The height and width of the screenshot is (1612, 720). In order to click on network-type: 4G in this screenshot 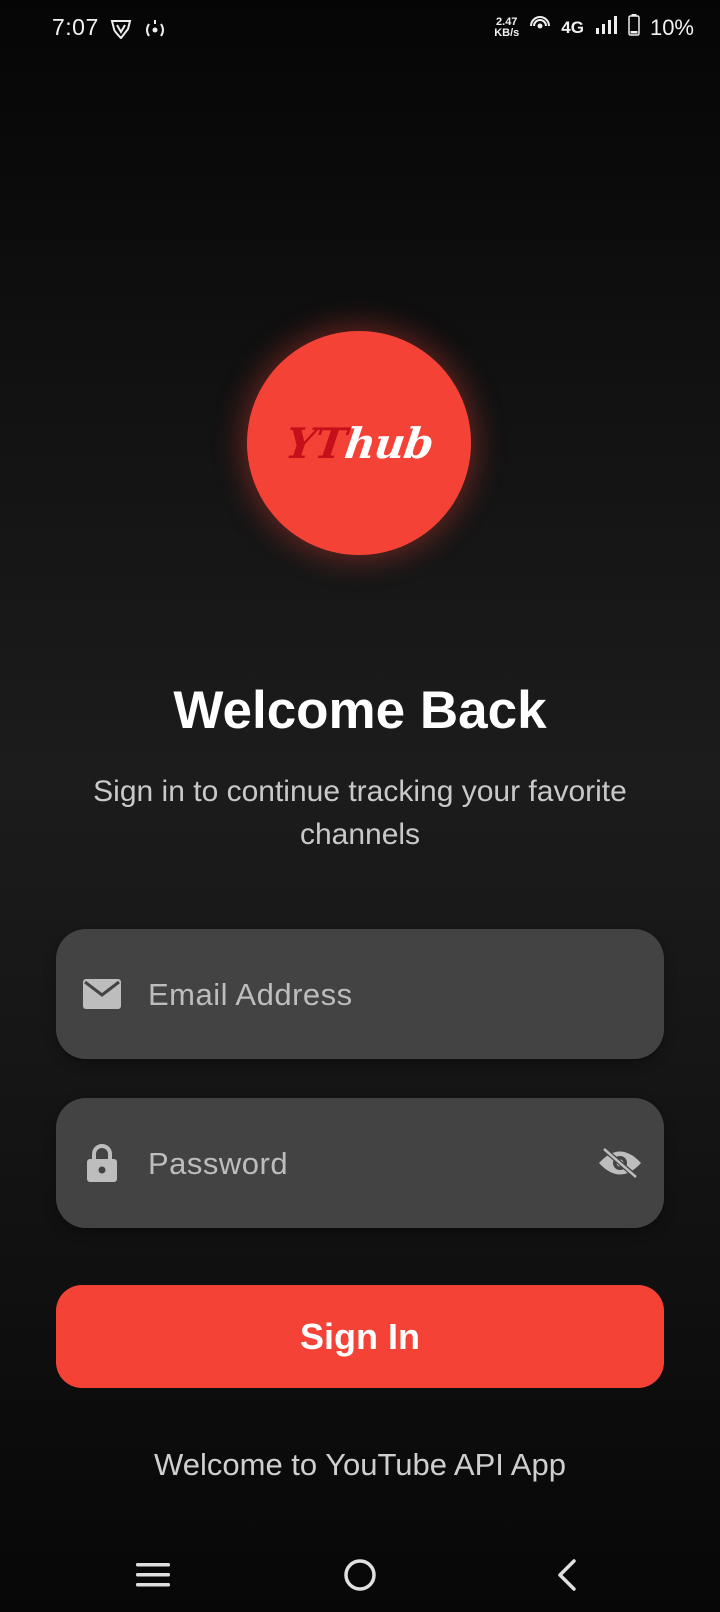, I will do `click(572, 27)`.